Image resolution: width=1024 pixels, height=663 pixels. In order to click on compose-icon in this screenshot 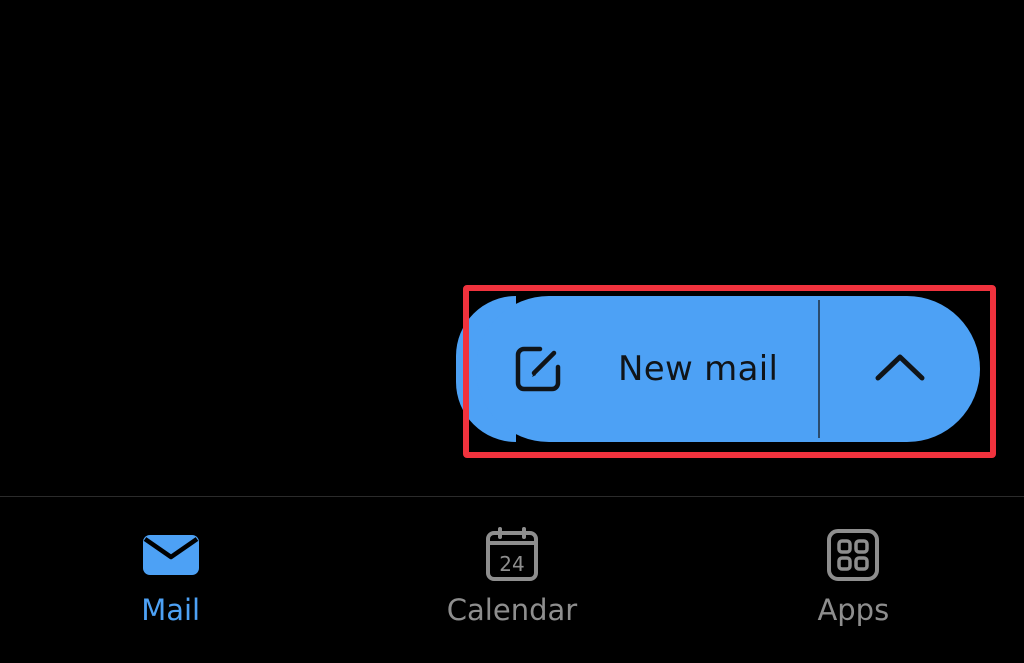, I will do `click(538, 369)`.